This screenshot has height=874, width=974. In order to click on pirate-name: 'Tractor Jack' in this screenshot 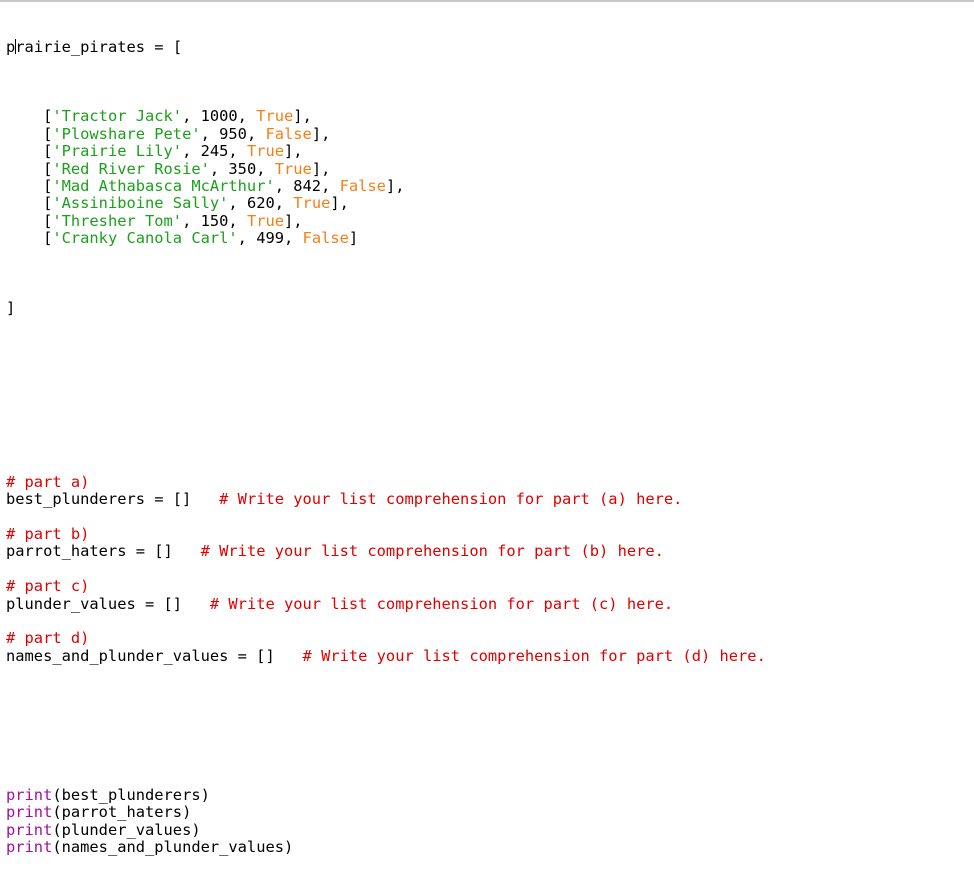, I will do `click(117, 116)`.